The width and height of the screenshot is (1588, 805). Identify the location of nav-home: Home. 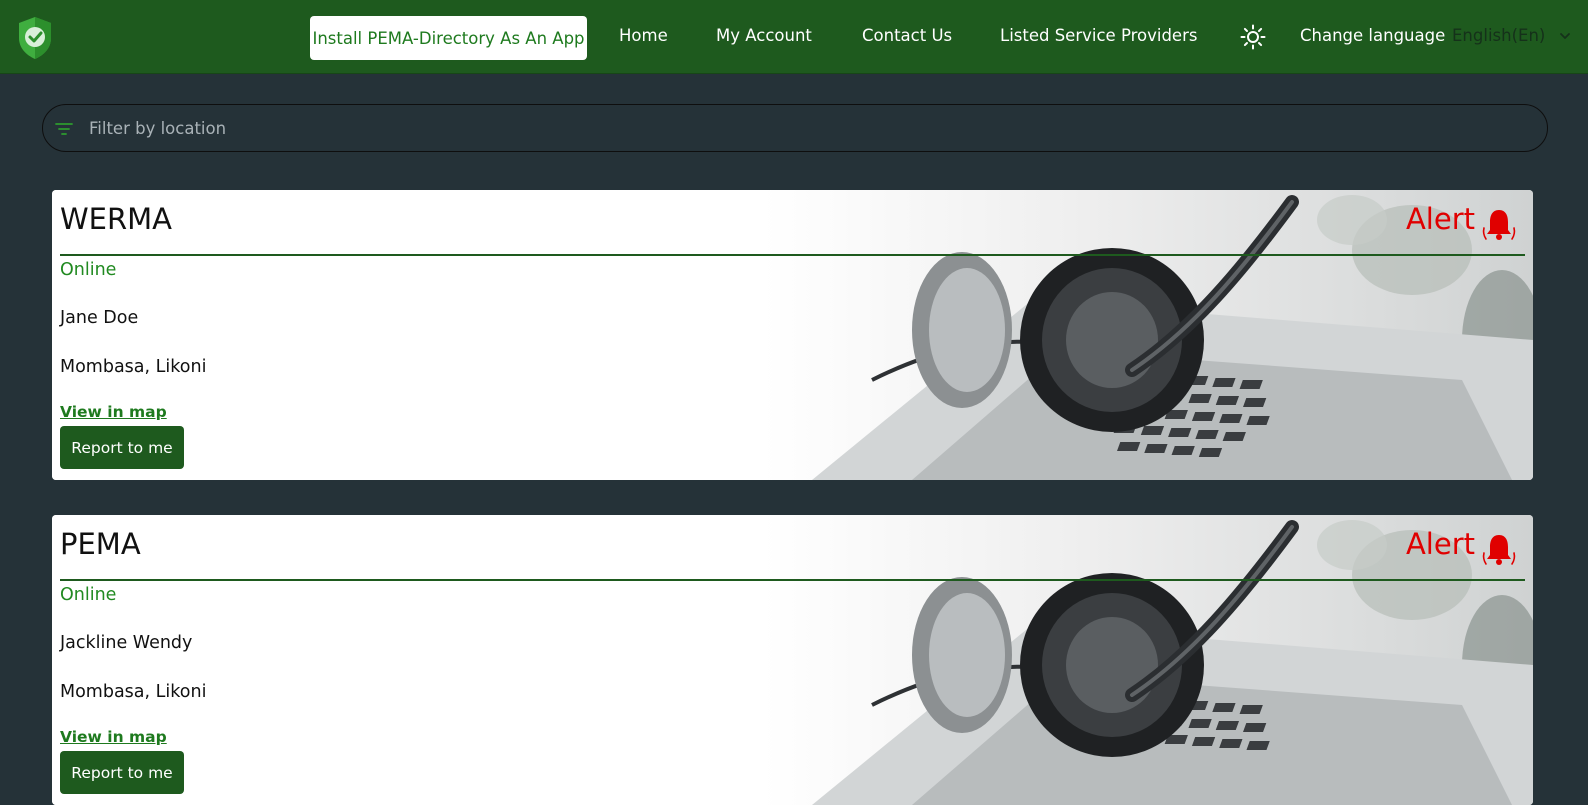
(643, 35).